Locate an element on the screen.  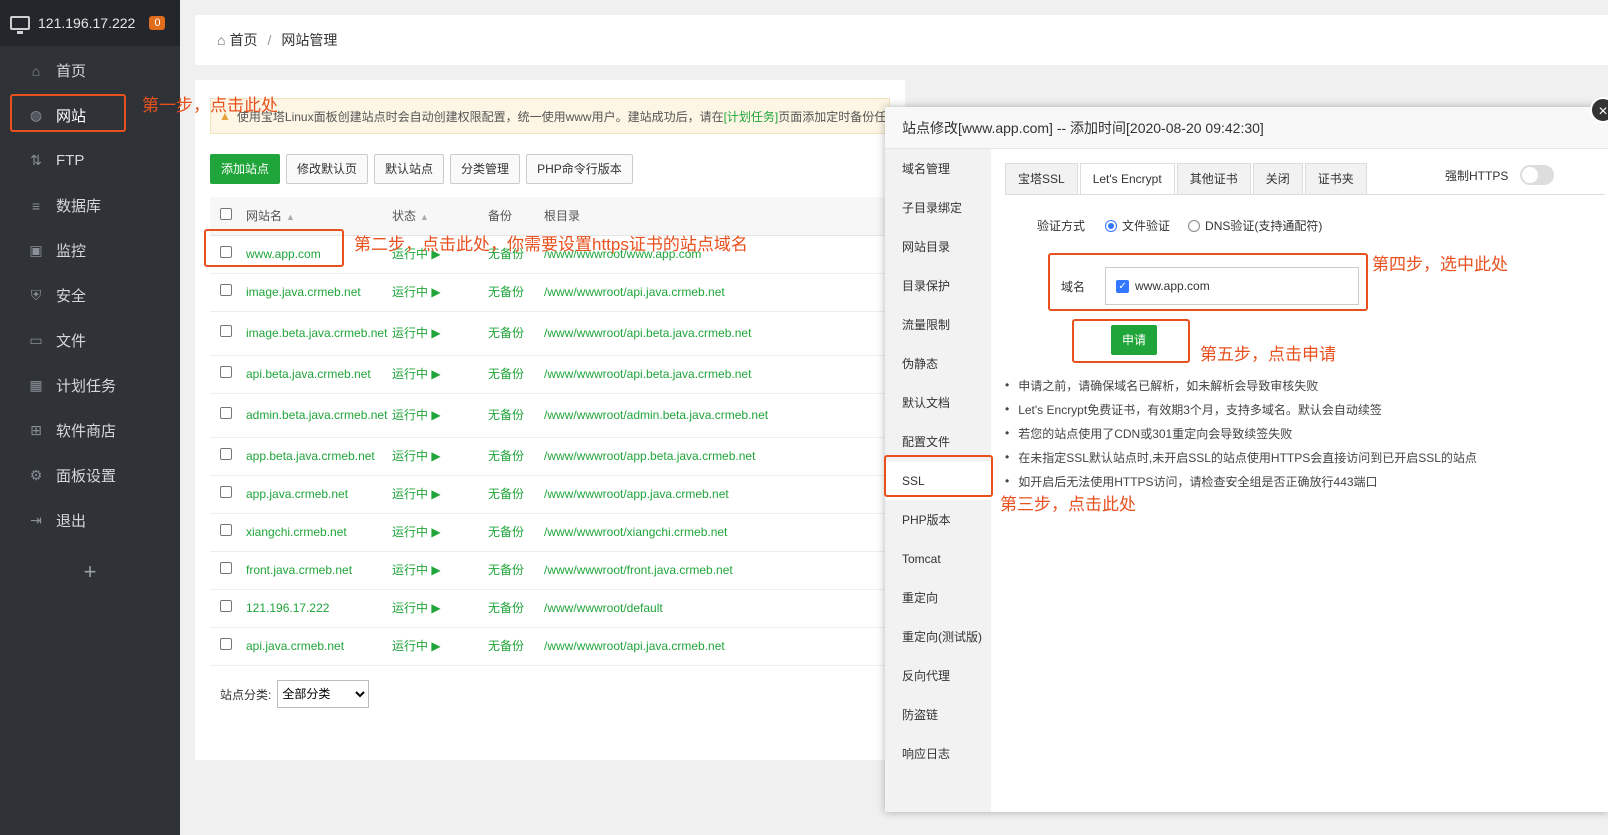
sidebar-item-label: FTP is located at coordinates (70, 160).